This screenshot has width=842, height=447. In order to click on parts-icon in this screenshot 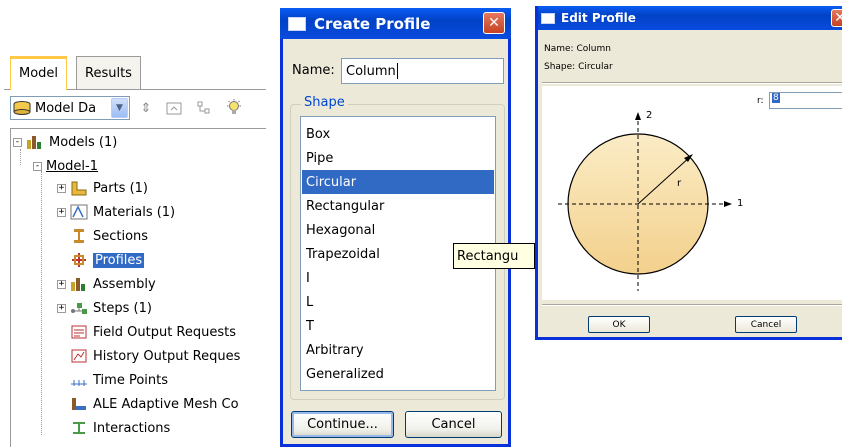, I will do `click(79, 188)`.